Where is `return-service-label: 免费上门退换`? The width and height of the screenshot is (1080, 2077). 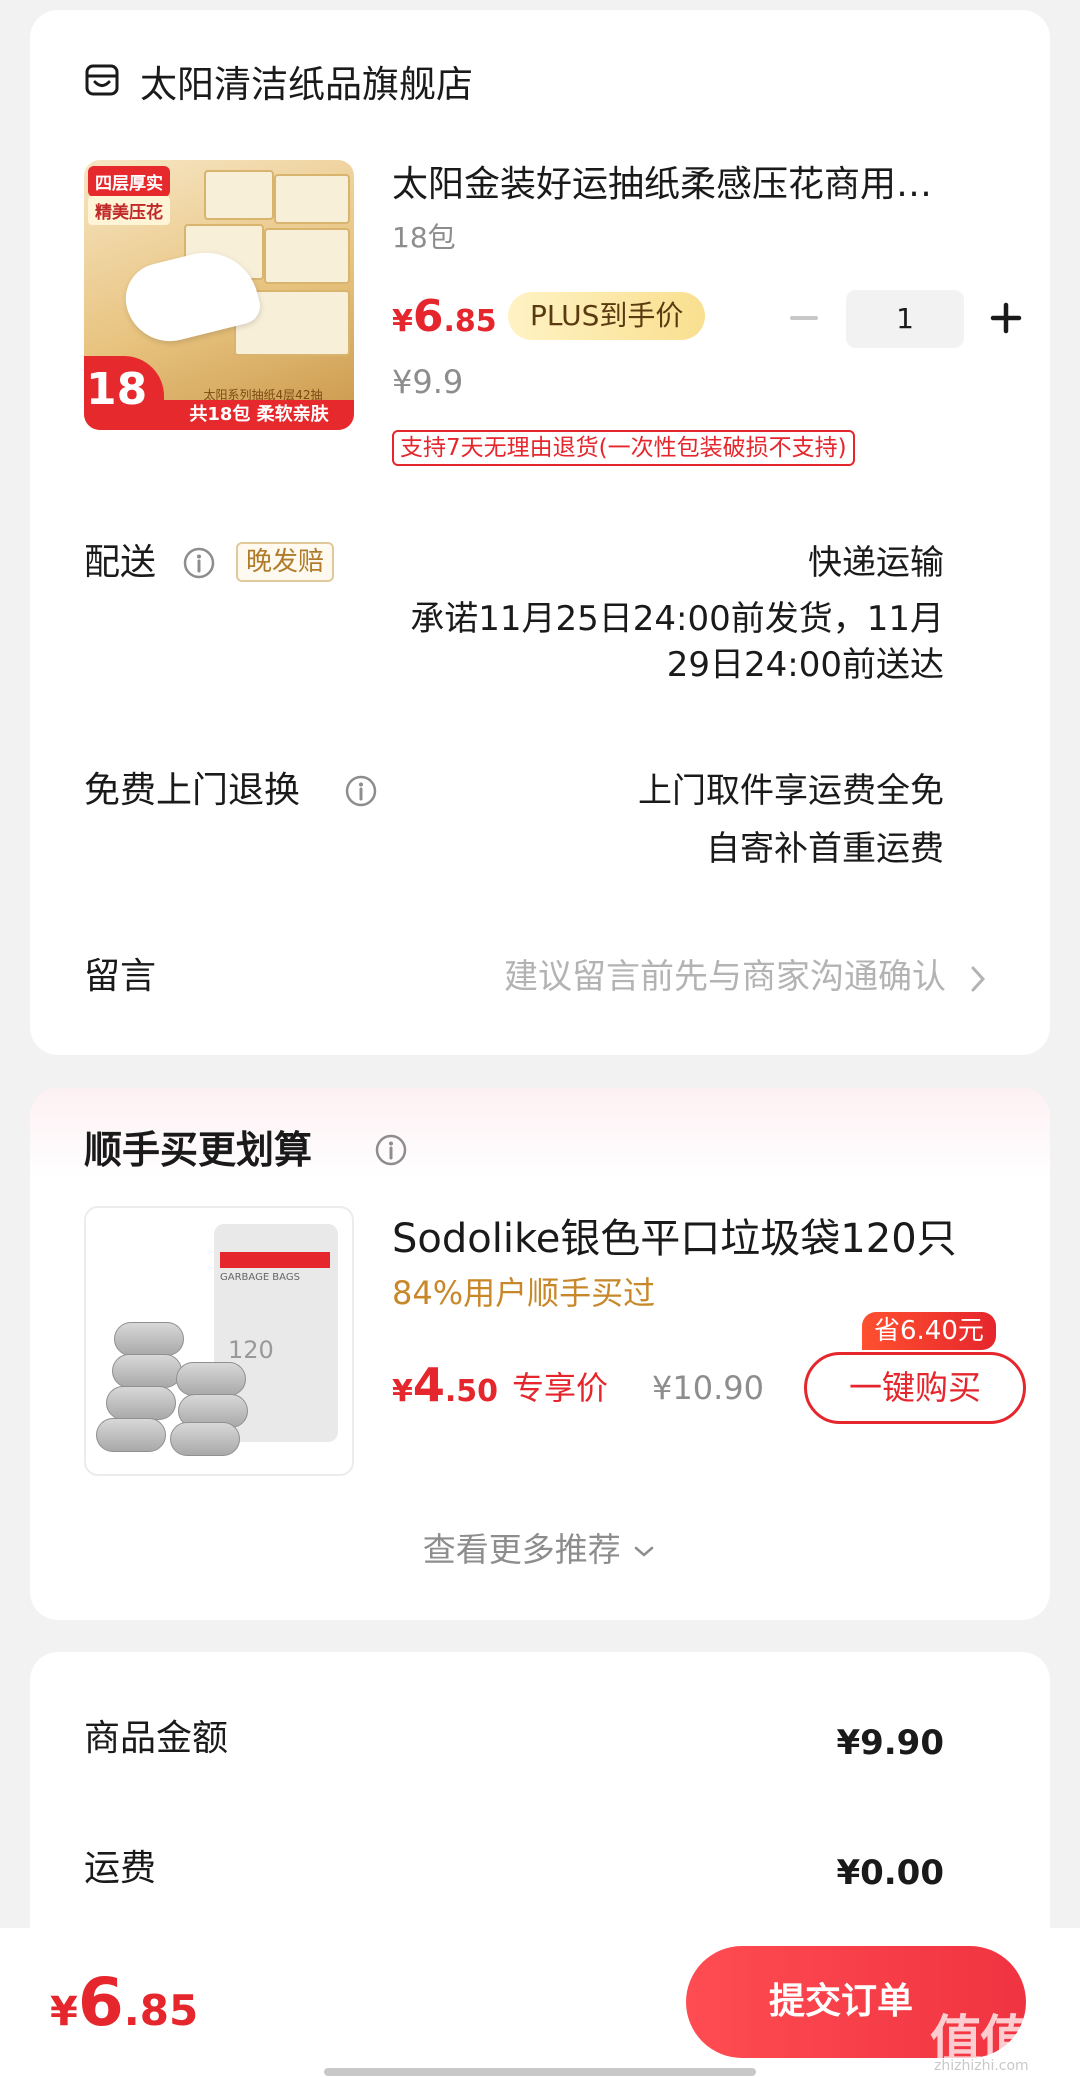
return-service-label: 免费上门退换 is located at coordinates (192, 790).